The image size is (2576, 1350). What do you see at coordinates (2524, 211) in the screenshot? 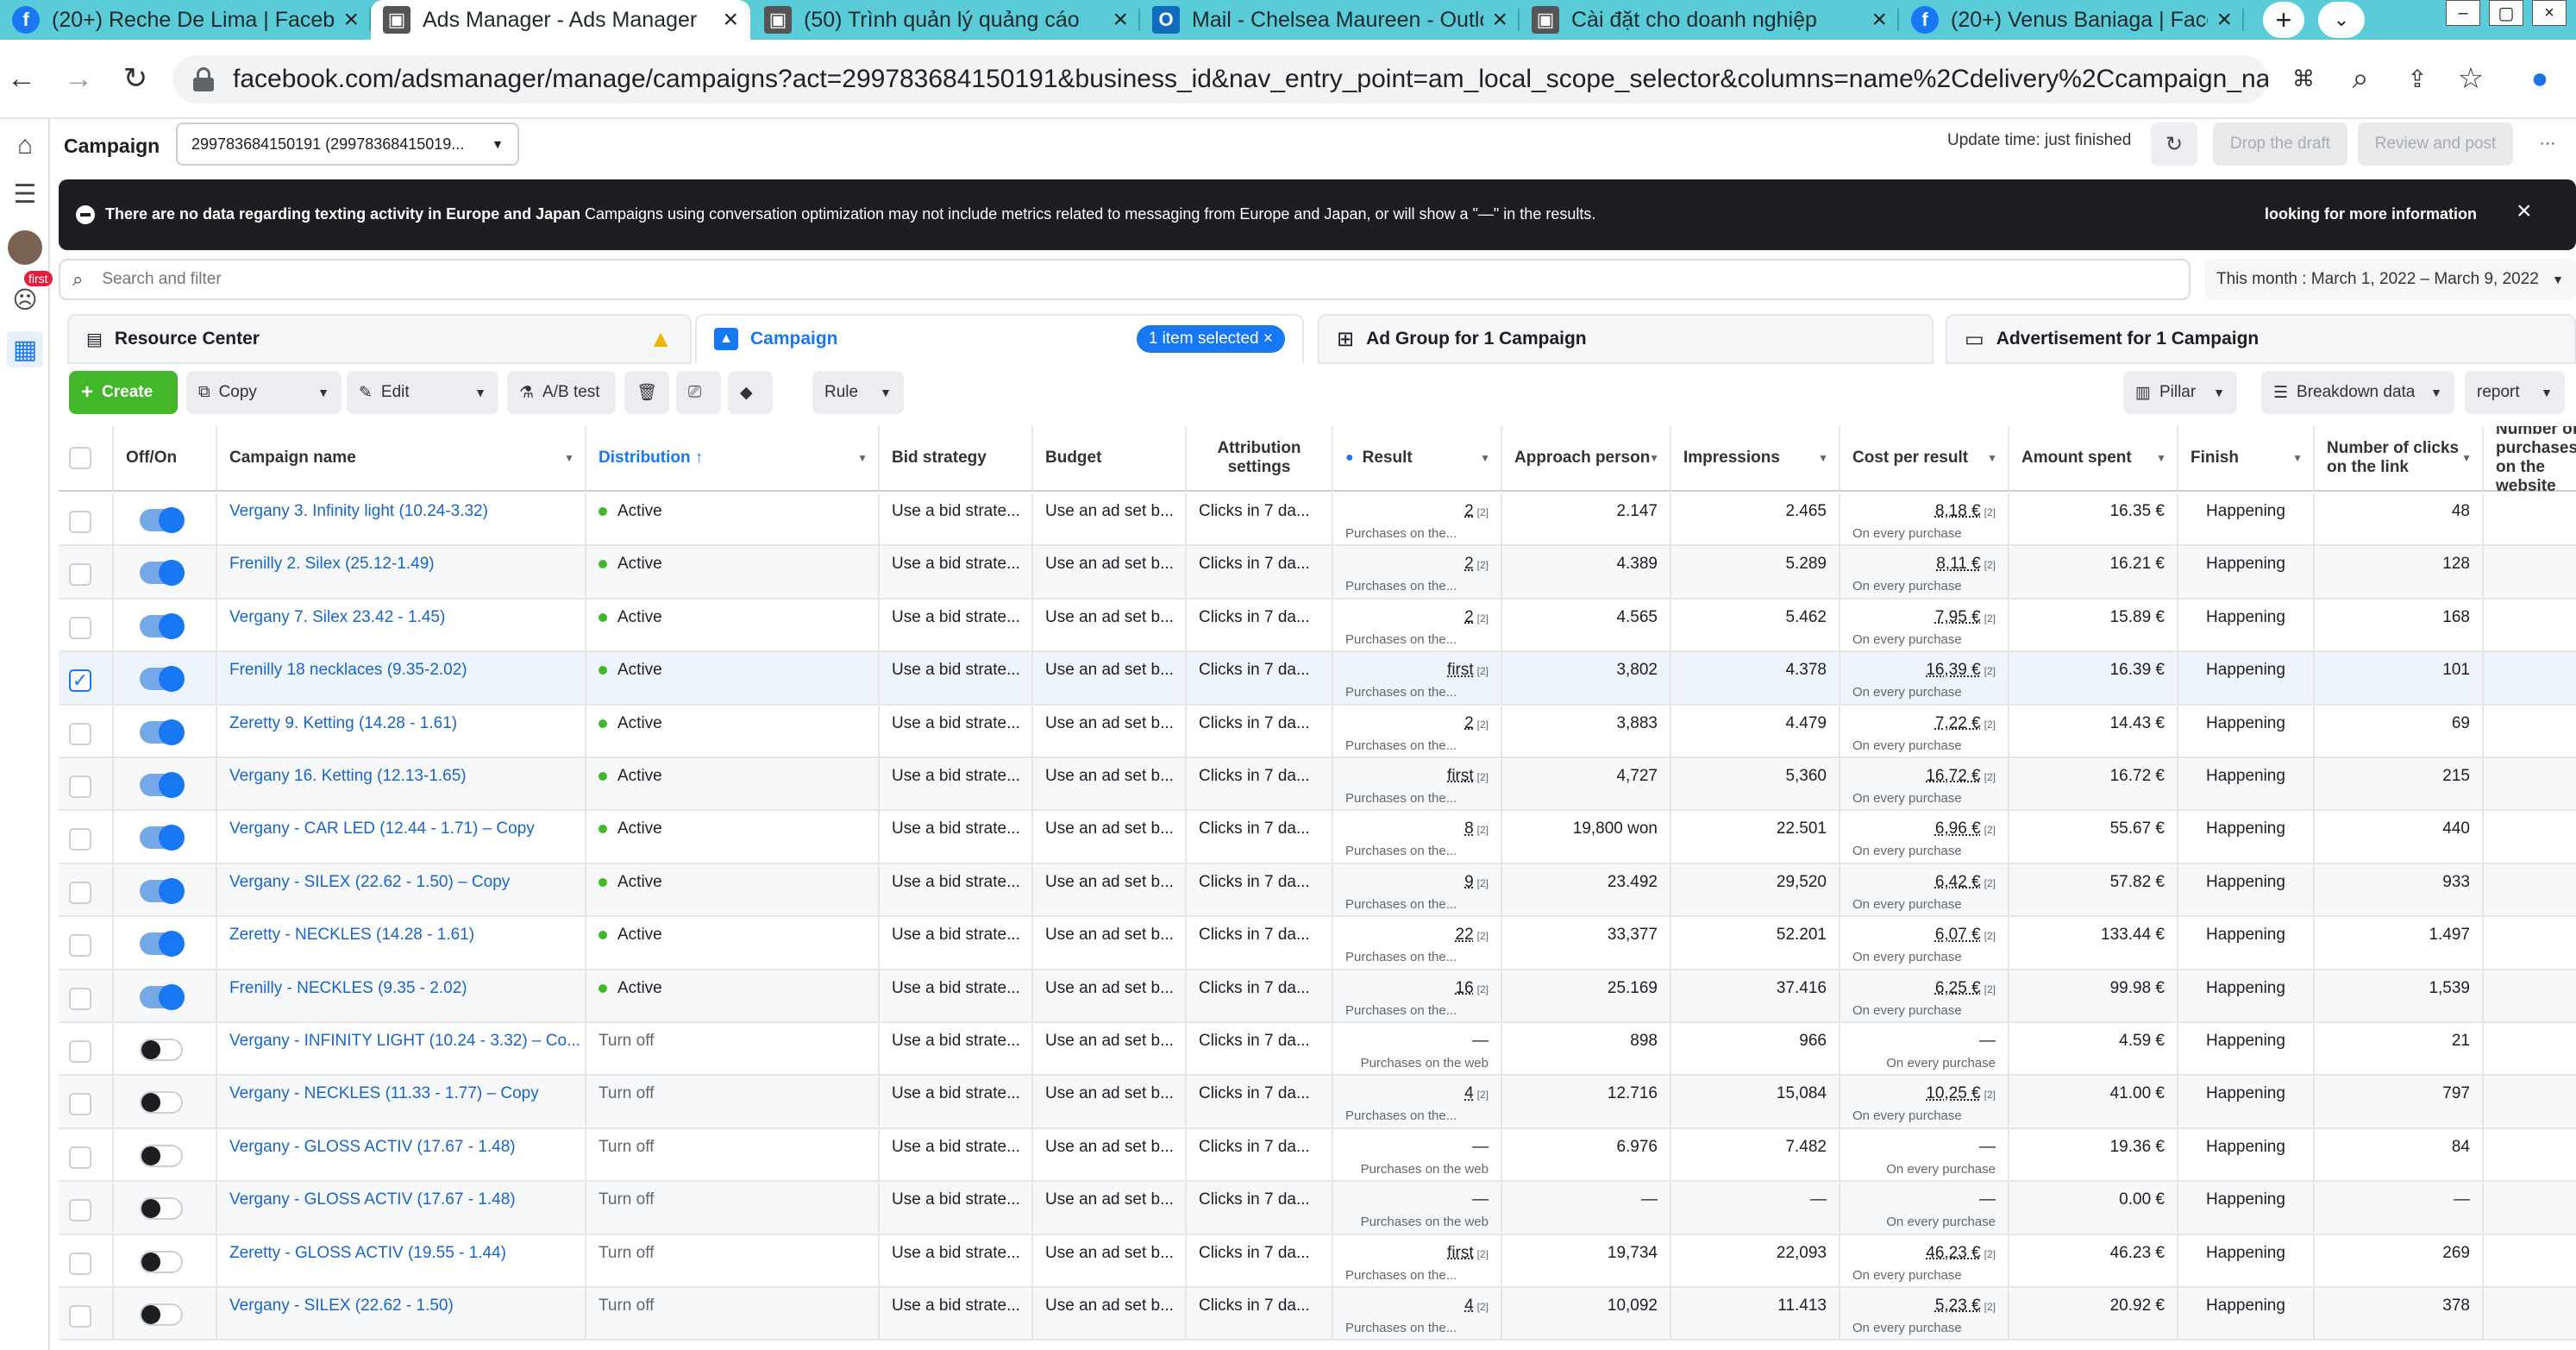
I see `close-icon: ×` at bounding box center [2524, 211].